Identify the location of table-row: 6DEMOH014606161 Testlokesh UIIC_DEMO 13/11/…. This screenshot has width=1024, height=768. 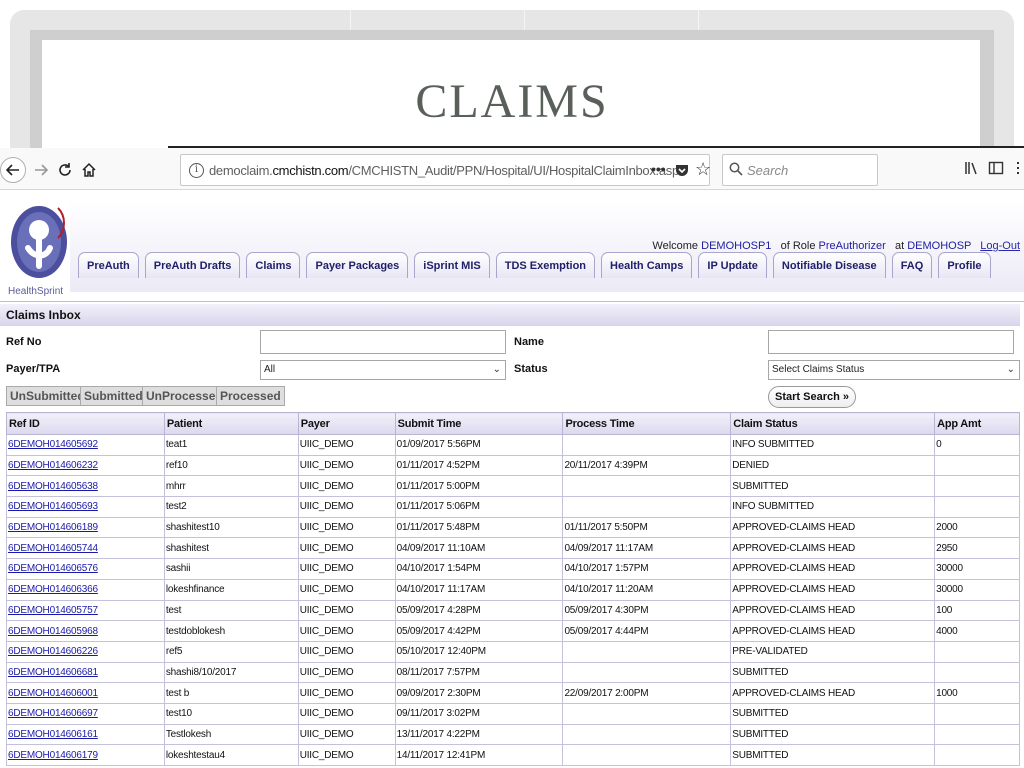
(513, 734).